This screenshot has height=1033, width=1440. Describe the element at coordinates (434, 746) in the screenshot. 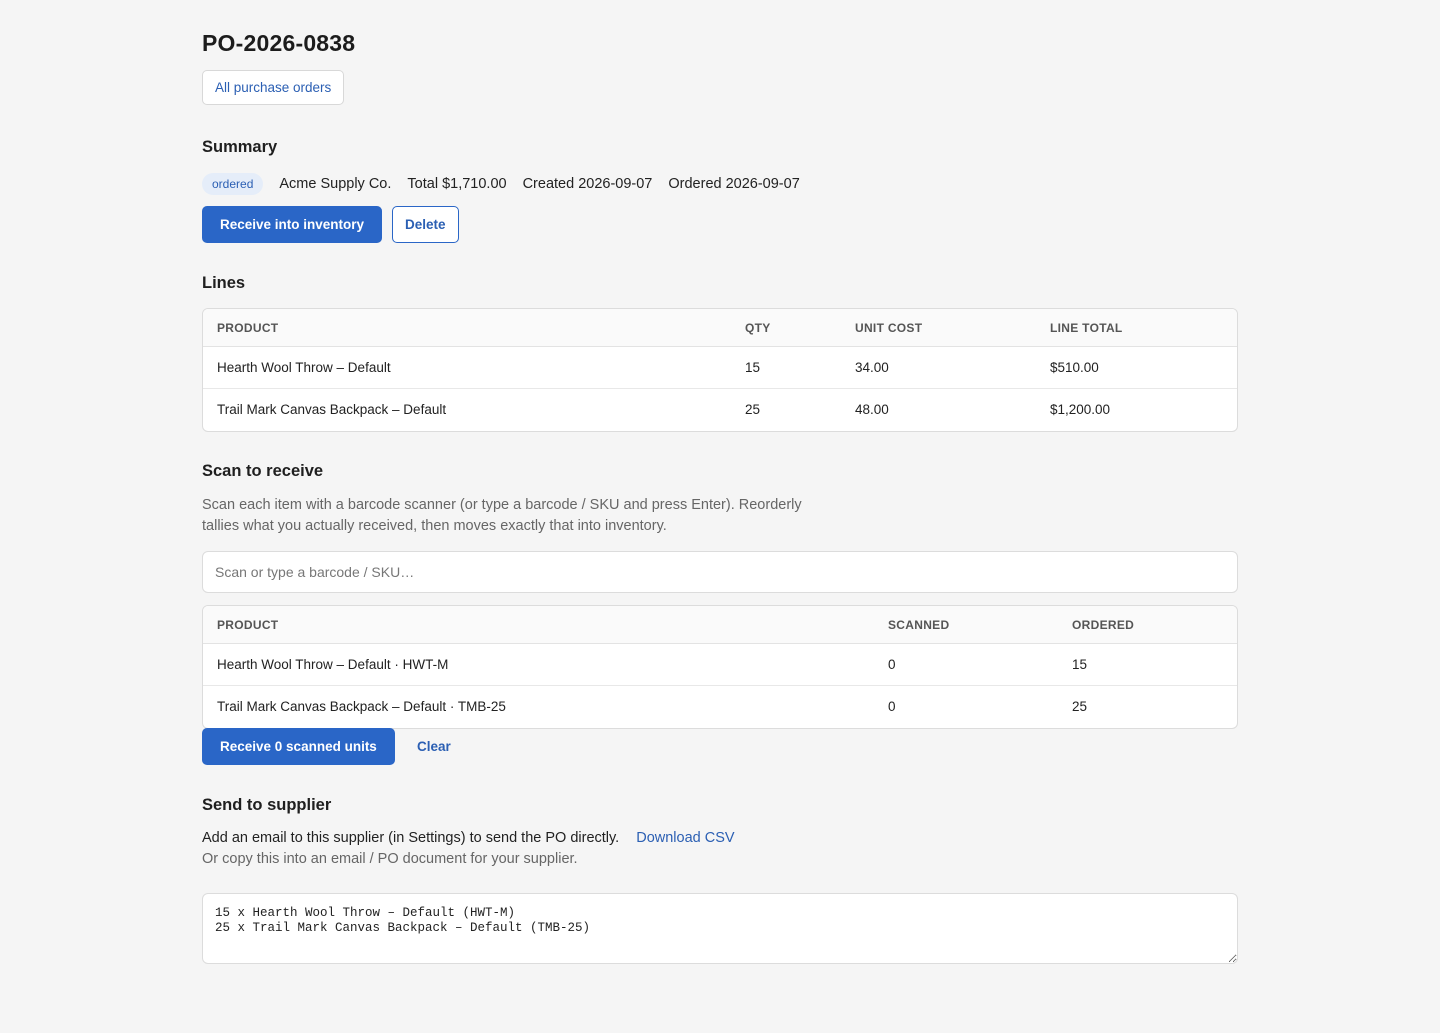

I see `clear-button: Clear` at that location.